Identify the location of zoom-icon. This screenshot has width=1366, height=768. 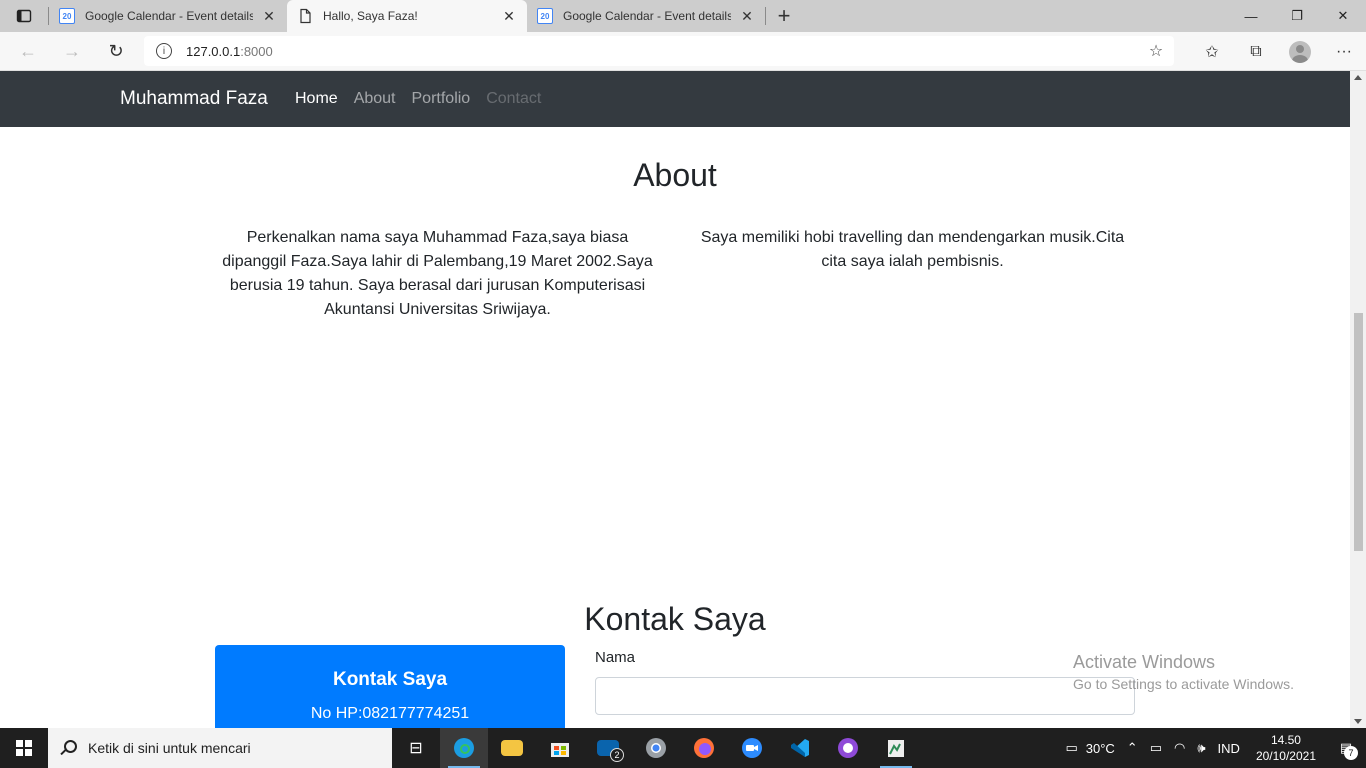
(752, 748).